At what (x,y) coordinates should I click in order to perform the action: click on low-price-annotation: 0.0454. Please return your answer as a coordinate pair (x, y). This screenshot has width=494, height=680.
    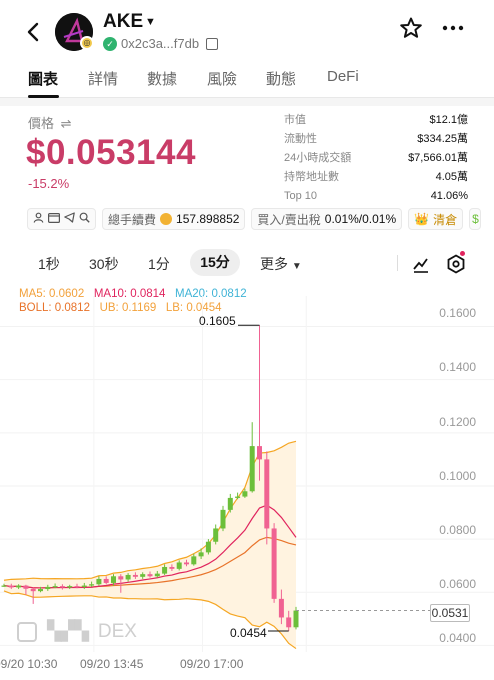
    Looking at the image, I should click on (248, 633).